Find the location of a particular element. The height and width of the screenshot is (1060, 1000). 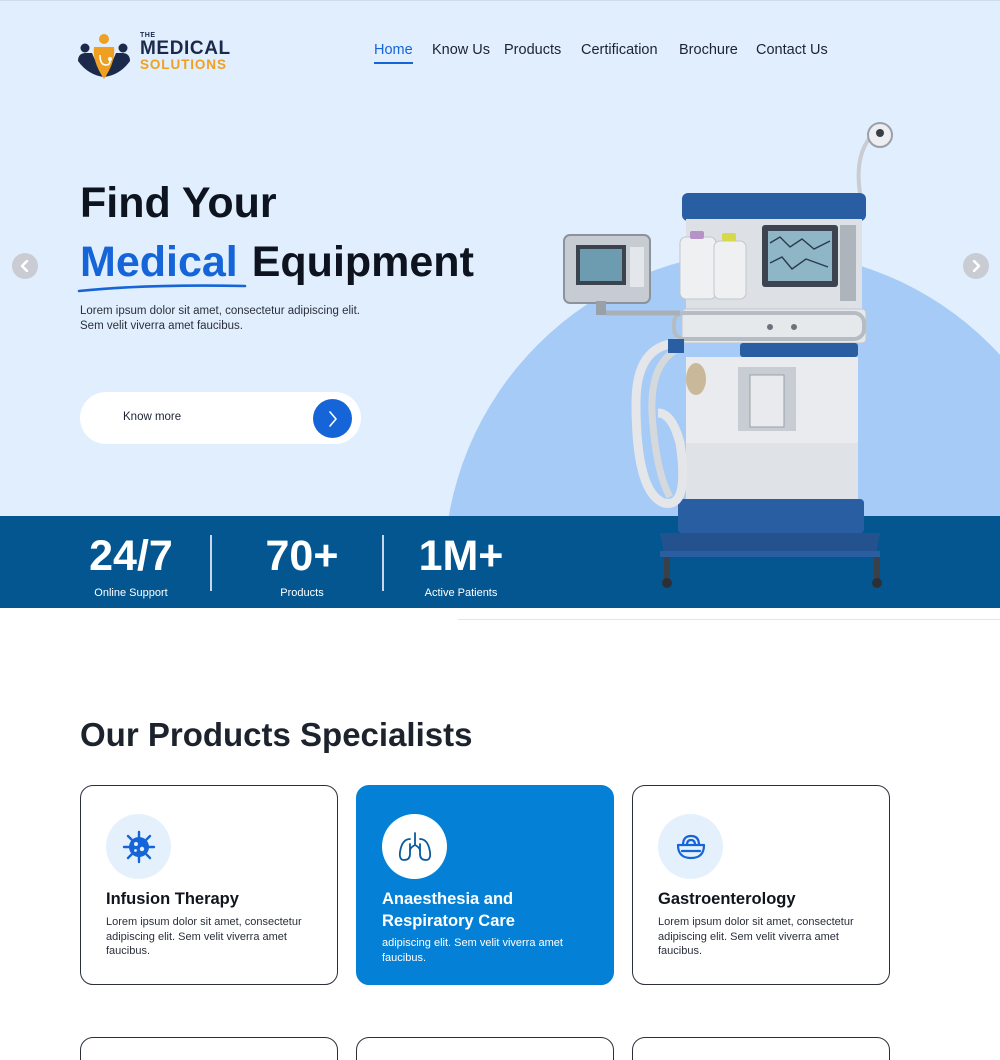

hero-title-rest: Equipment is located at coordinates (362, 262).